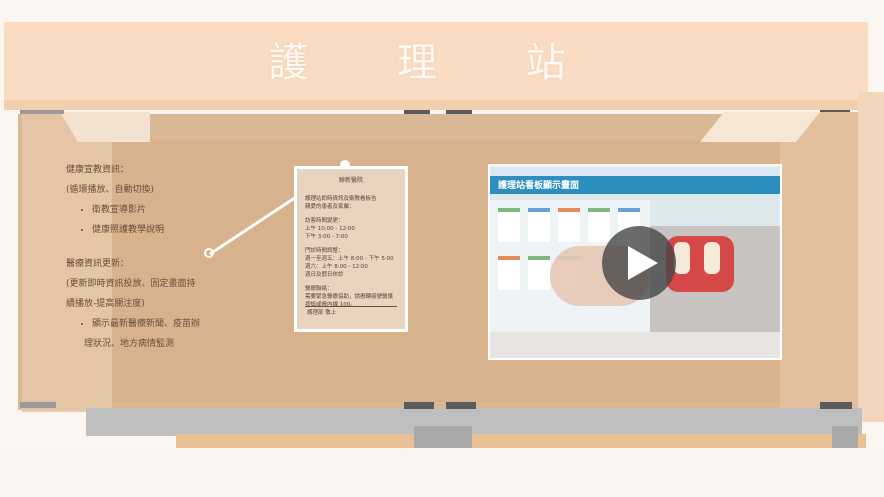  What do you see at coordinates (341, 203) in the screenshot?
I see `notice-intro: 護理站即時資訊及衛教看板告 親愛的患者及家屬：` at bounding box center [341, 203].